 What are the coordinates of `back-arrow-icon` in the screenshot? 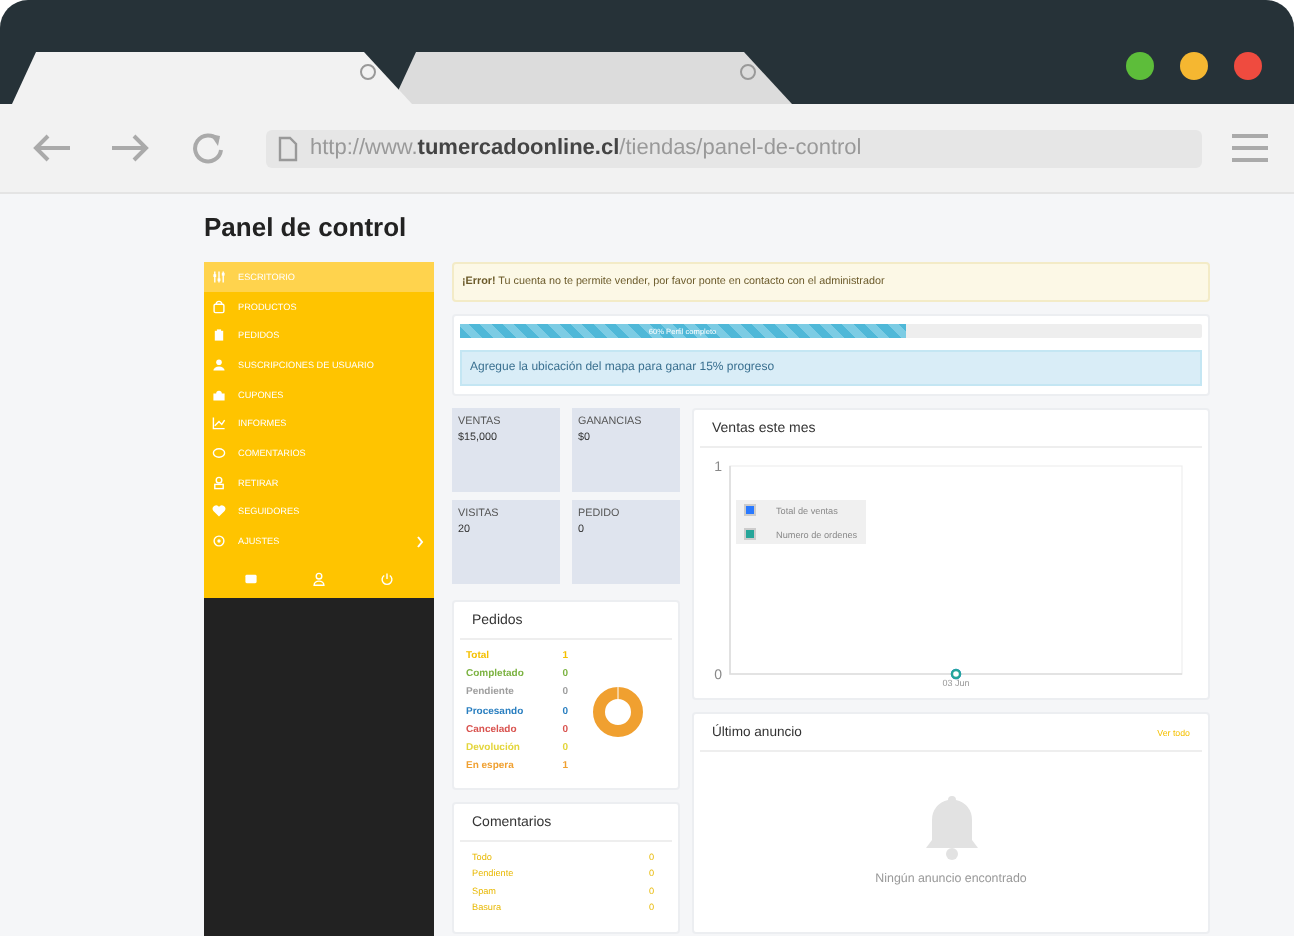 It's located at (52, 148).